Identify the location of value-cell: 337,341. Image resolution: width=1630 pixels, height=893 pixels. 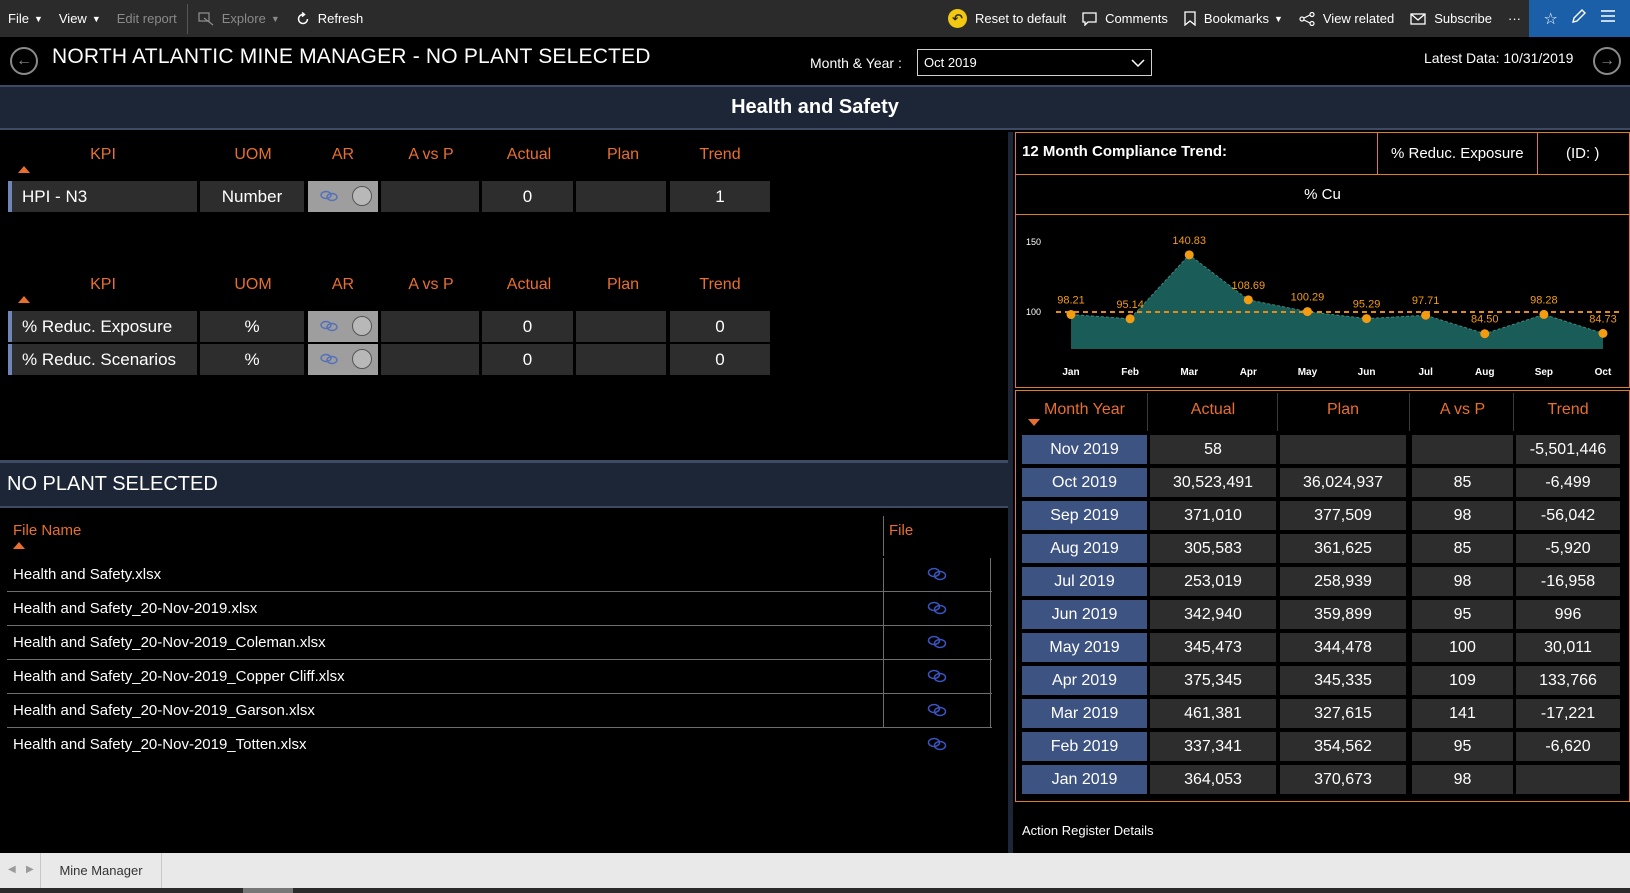
(1213, 746).